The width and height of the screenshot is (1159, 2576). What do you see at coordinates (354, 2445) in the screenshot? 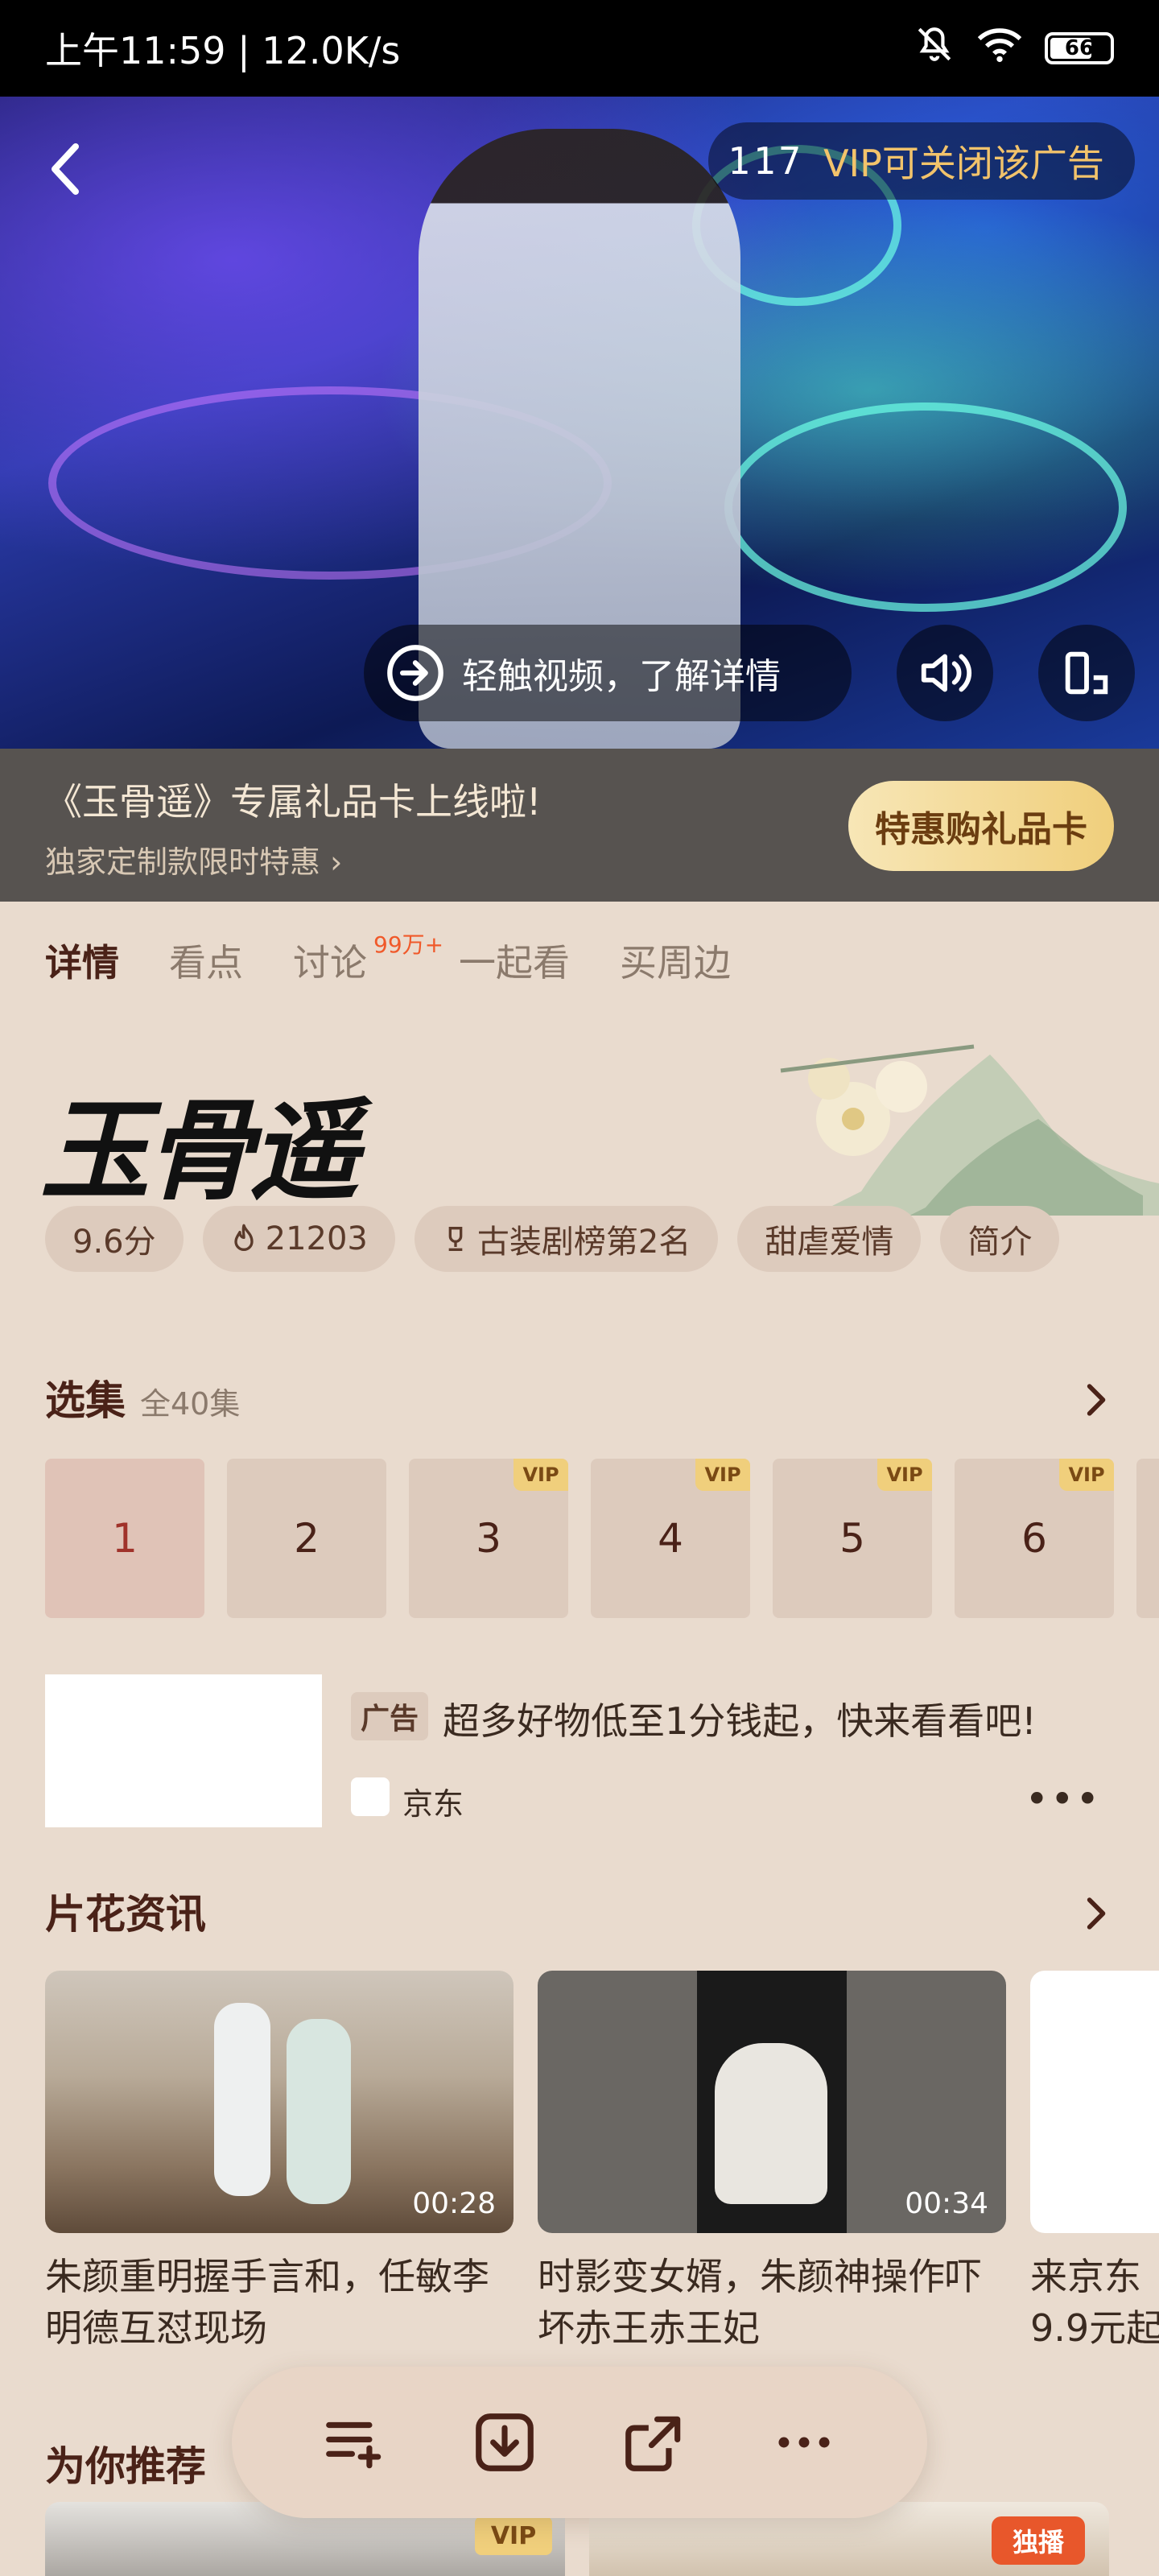
I see `add-to-list-icon` at bounding box center [354, 2445].